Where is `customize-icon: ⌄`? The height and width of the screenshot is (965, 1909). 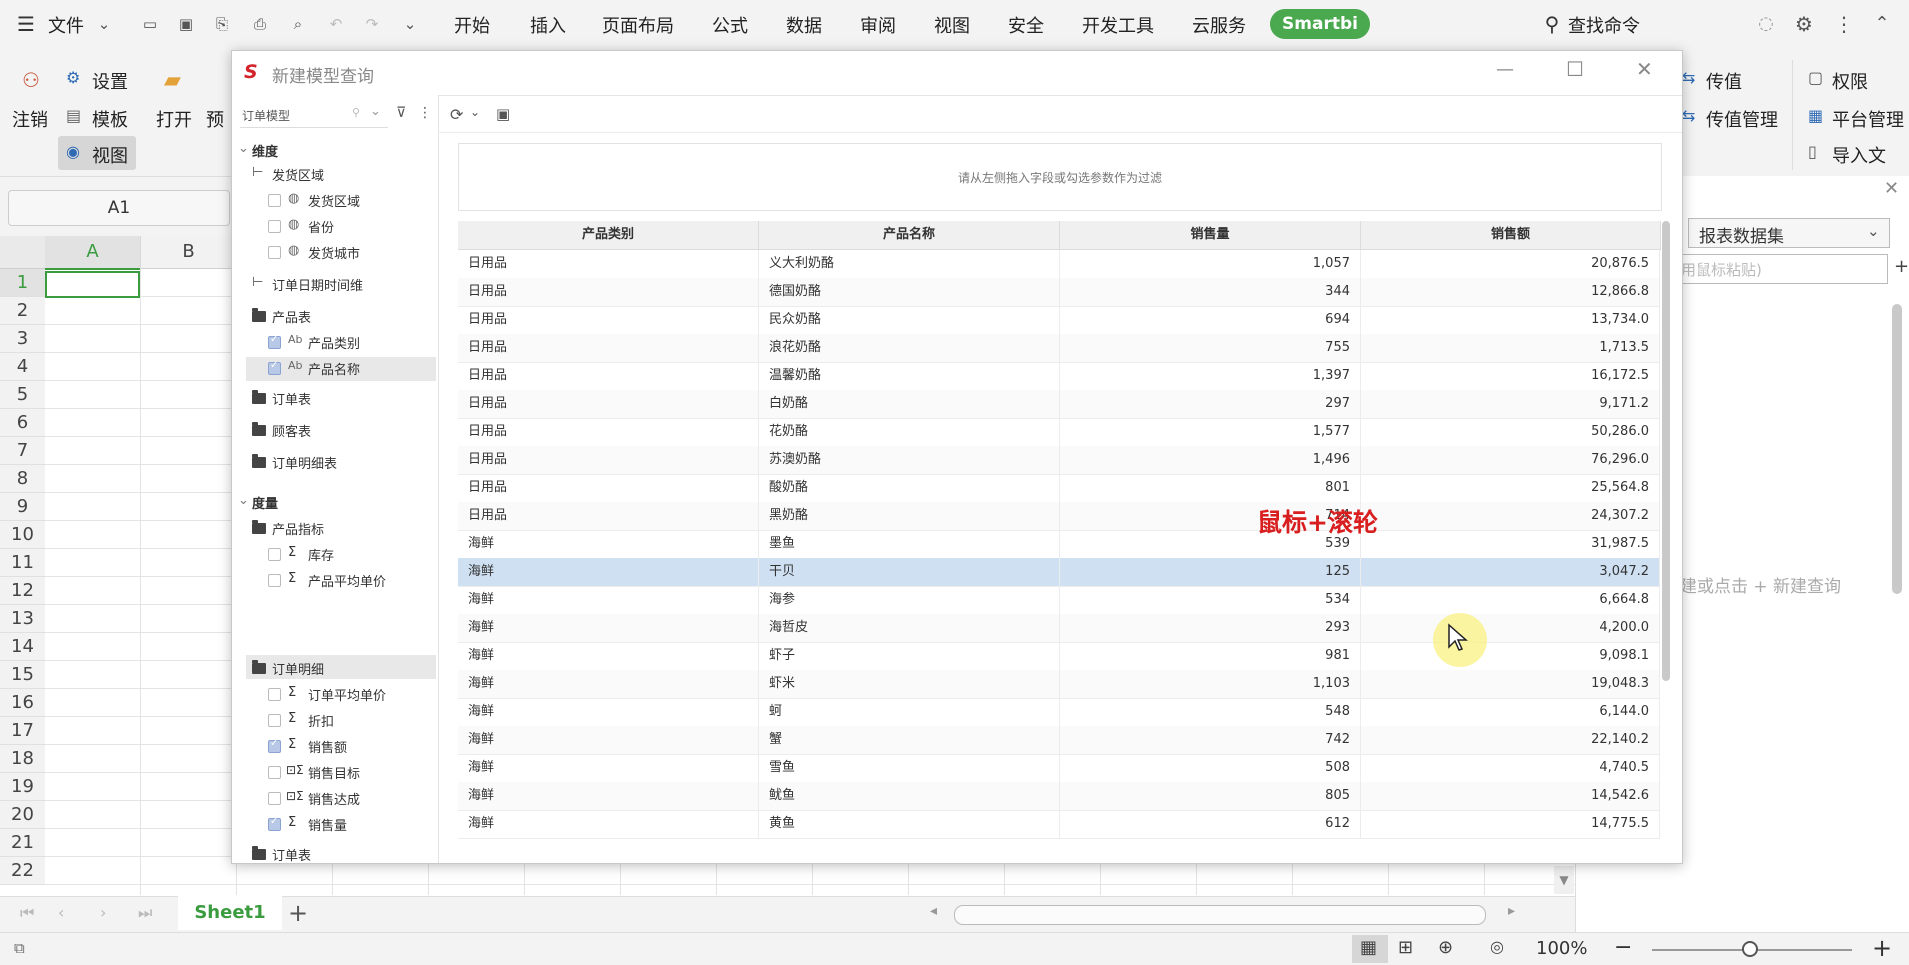 customize-icon: ⌄ is located at coordinates (410, 24).